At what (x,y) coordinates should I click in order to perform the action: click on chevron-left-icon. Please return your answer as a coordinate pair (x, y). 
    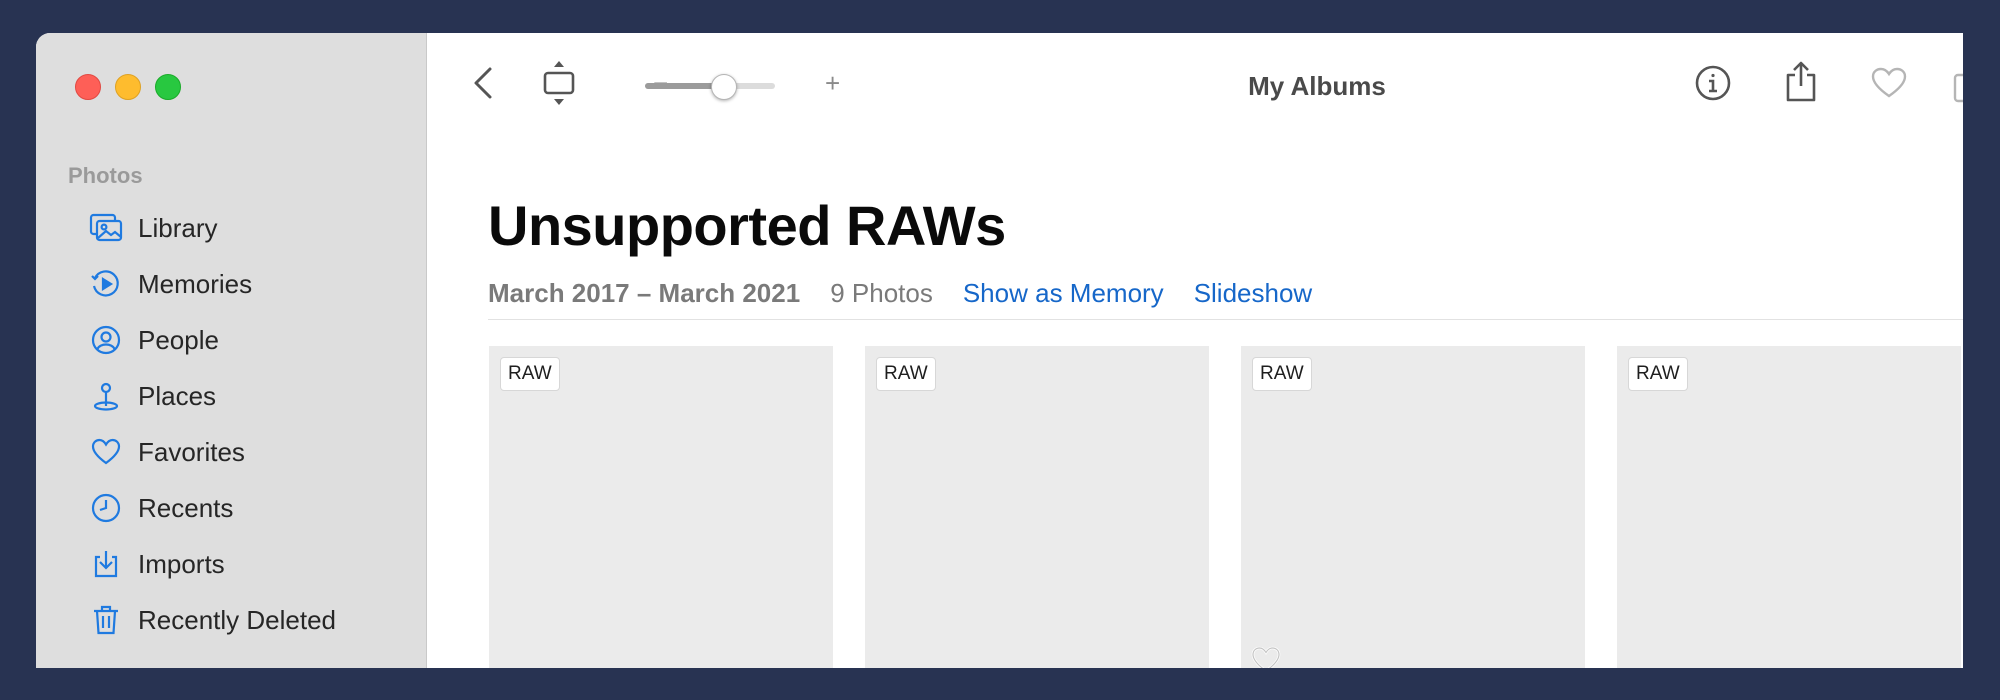
    Looking at the image, I should click on (483, 85).